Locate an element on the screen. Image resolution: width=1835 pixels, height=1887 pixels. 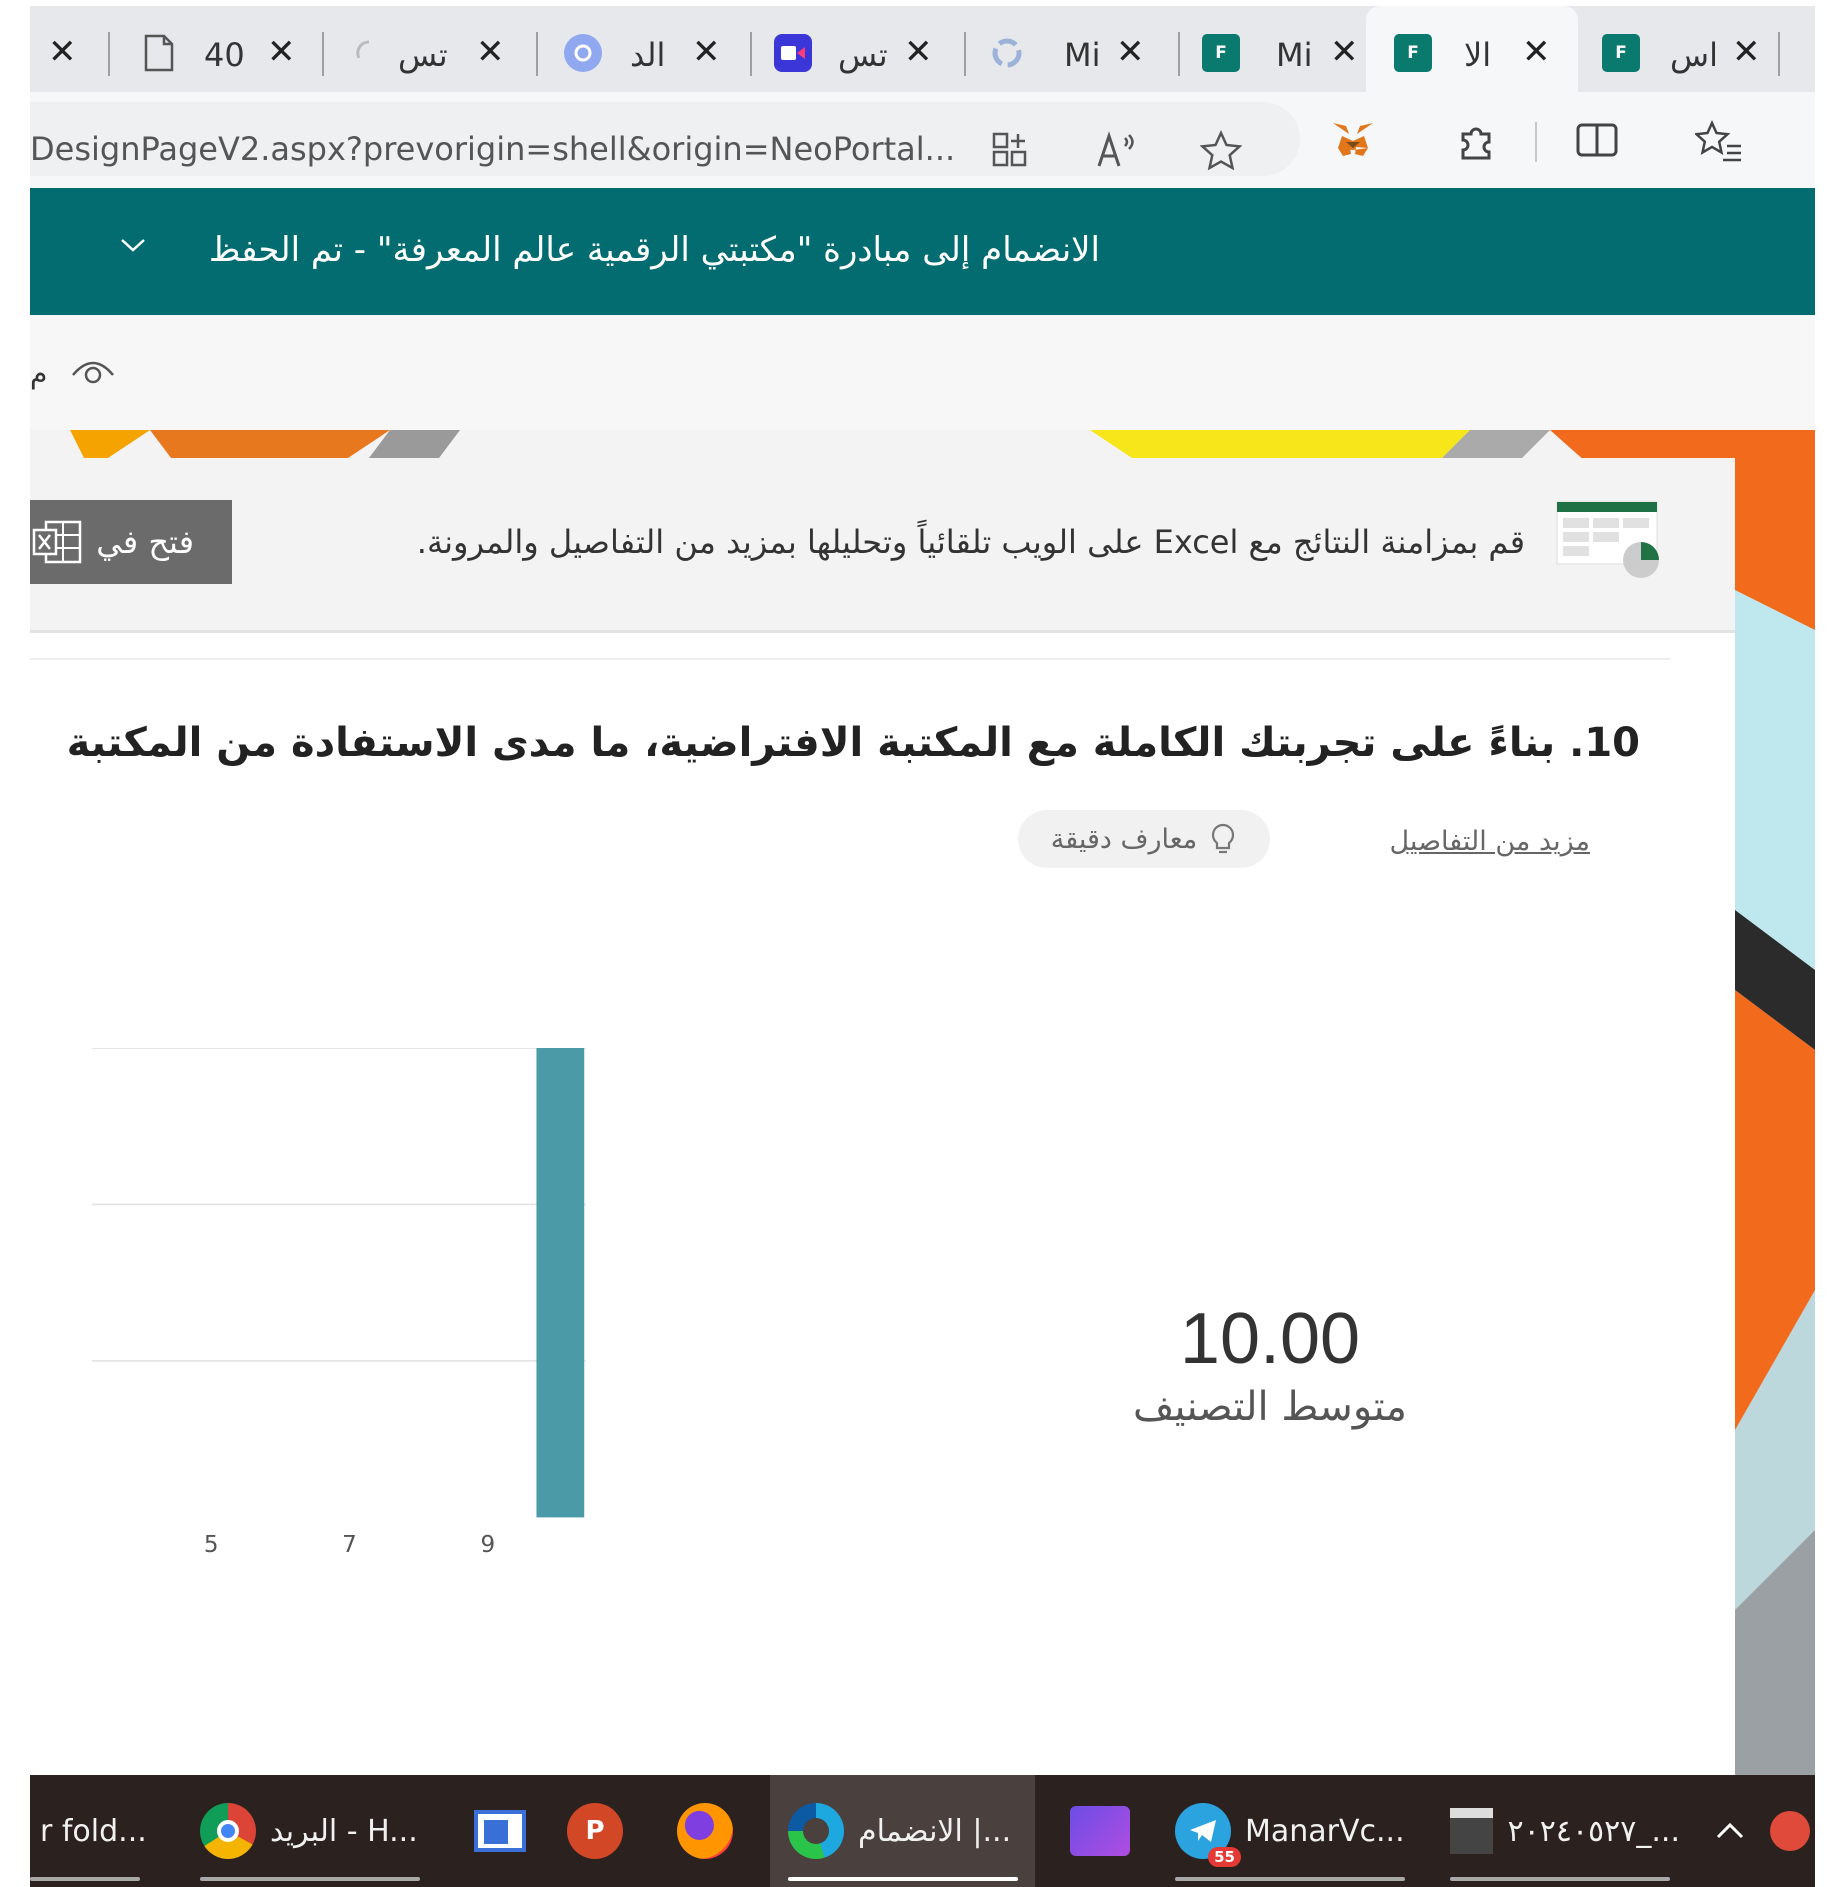
taskbar-item-firefox is located at coordinates (705, 1831).